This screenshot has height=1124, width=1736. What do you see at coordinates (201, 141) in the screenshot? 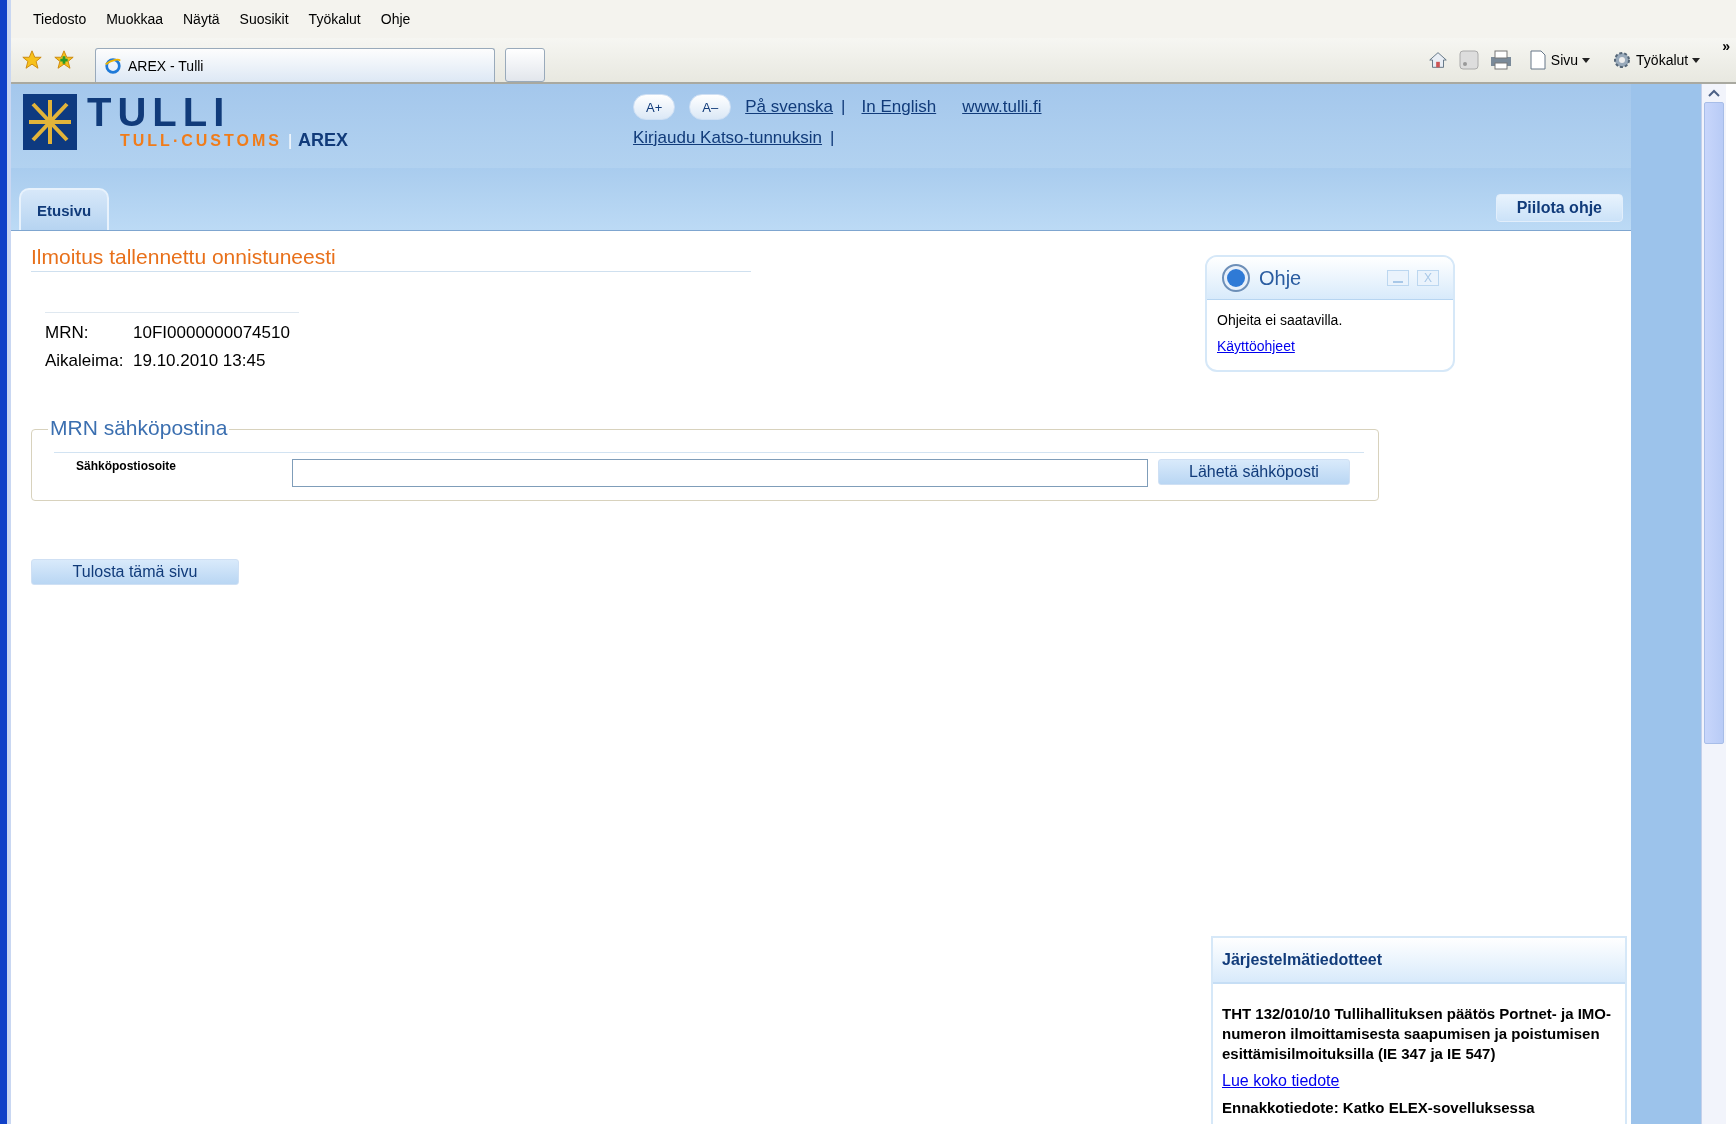
I see `logo-subtitle: TULL·CUSTOMS` at bounding box center [201, 141].